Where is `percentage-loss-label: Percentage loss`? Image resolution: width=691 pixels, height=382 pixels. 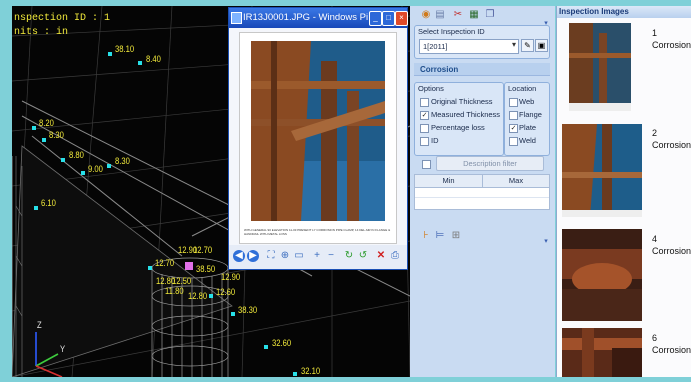 percentage-loss-label: Percentage loss is located at coordinates (458, 127).